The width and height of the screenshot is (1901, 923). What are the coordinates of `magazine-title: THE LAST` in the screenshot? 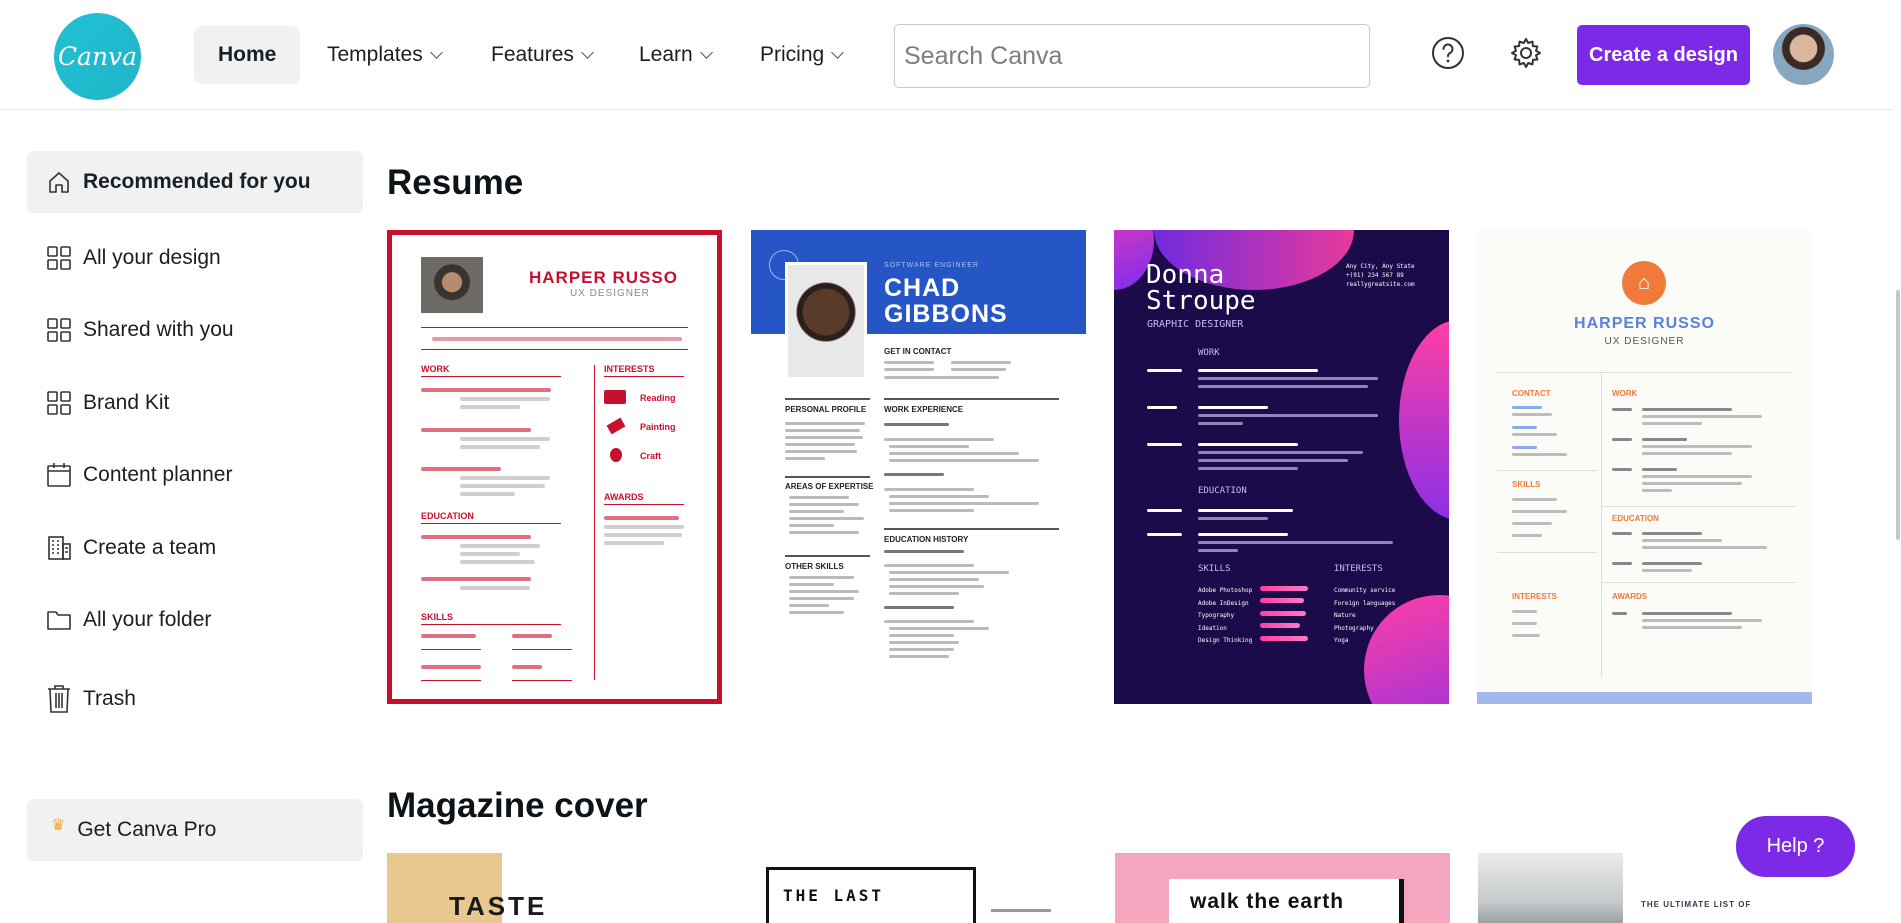 It's located at (834, 895).